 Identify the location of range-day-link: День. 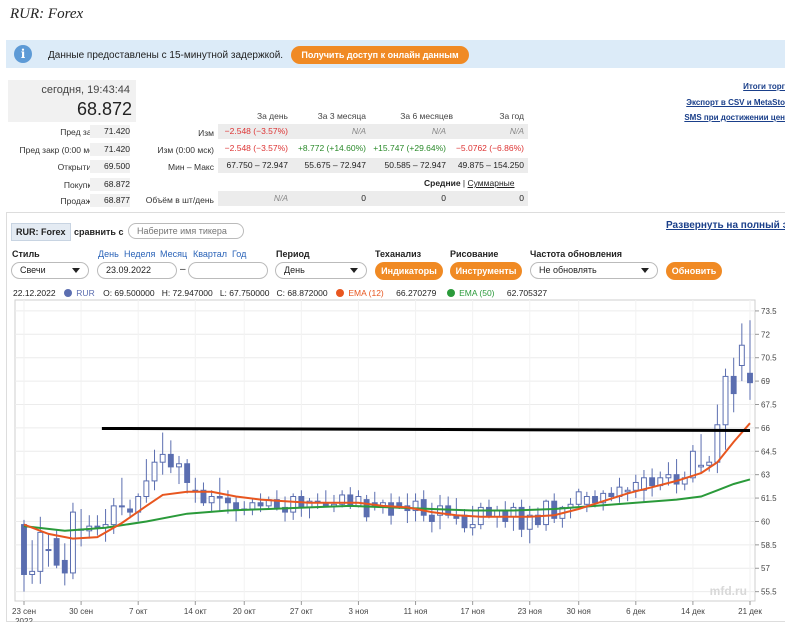
(108, 254).